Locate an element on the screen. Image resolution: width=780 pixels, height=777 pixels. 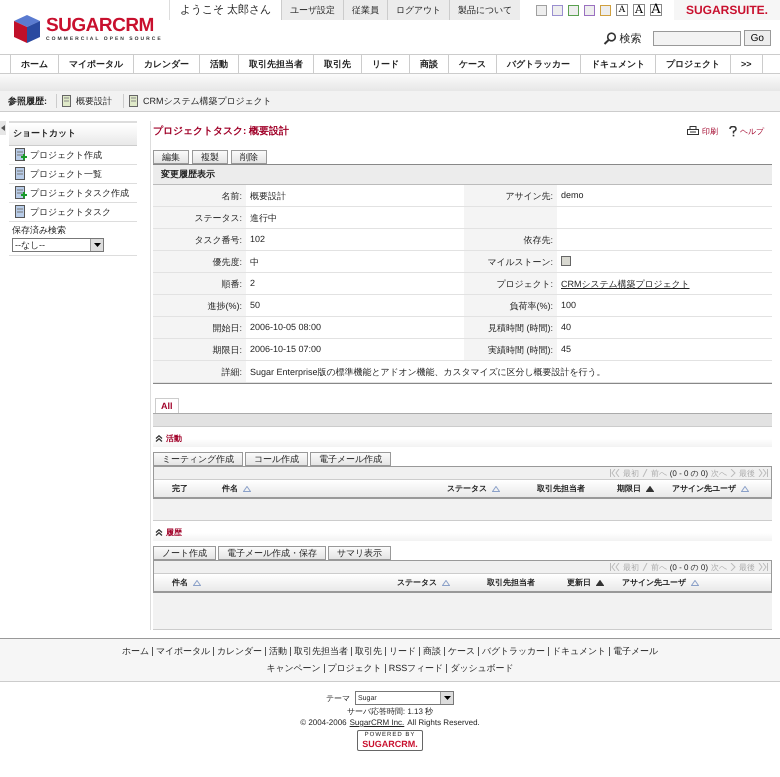
nav-tab: プロジェクト is located at coordinates (693, 64).